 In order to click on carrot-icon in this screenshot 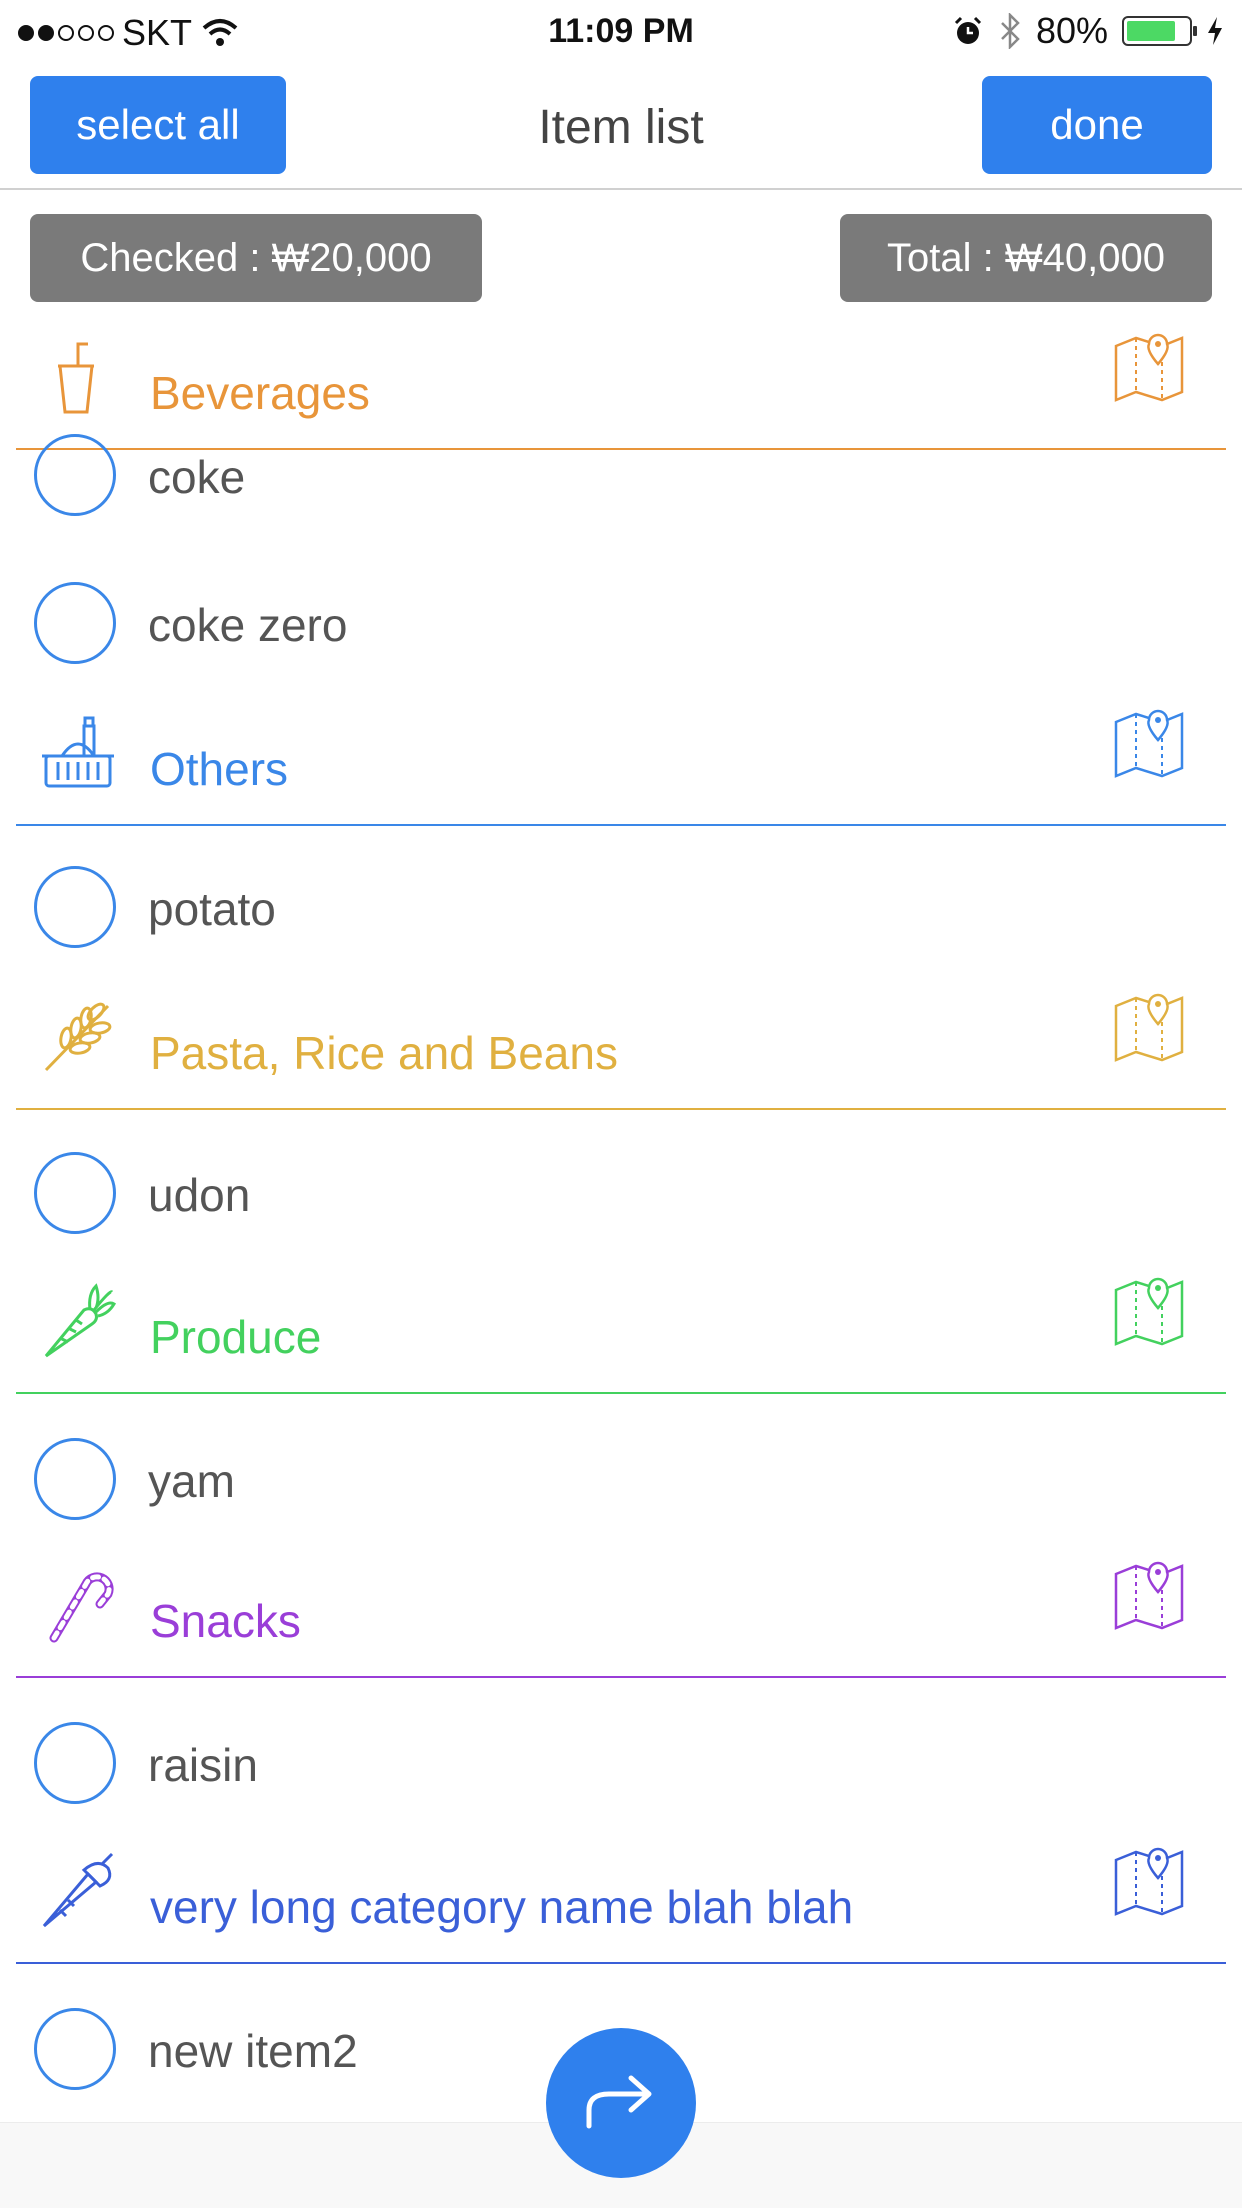, I will do `click(80, 1320)`.